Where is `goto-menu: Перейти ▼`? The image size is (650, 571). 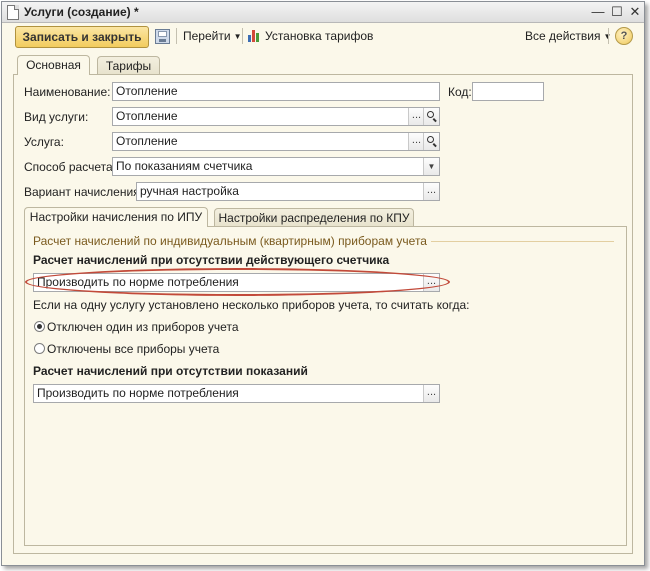
goto-menu: Перейти ▼ is located at coordinates (212, 36).